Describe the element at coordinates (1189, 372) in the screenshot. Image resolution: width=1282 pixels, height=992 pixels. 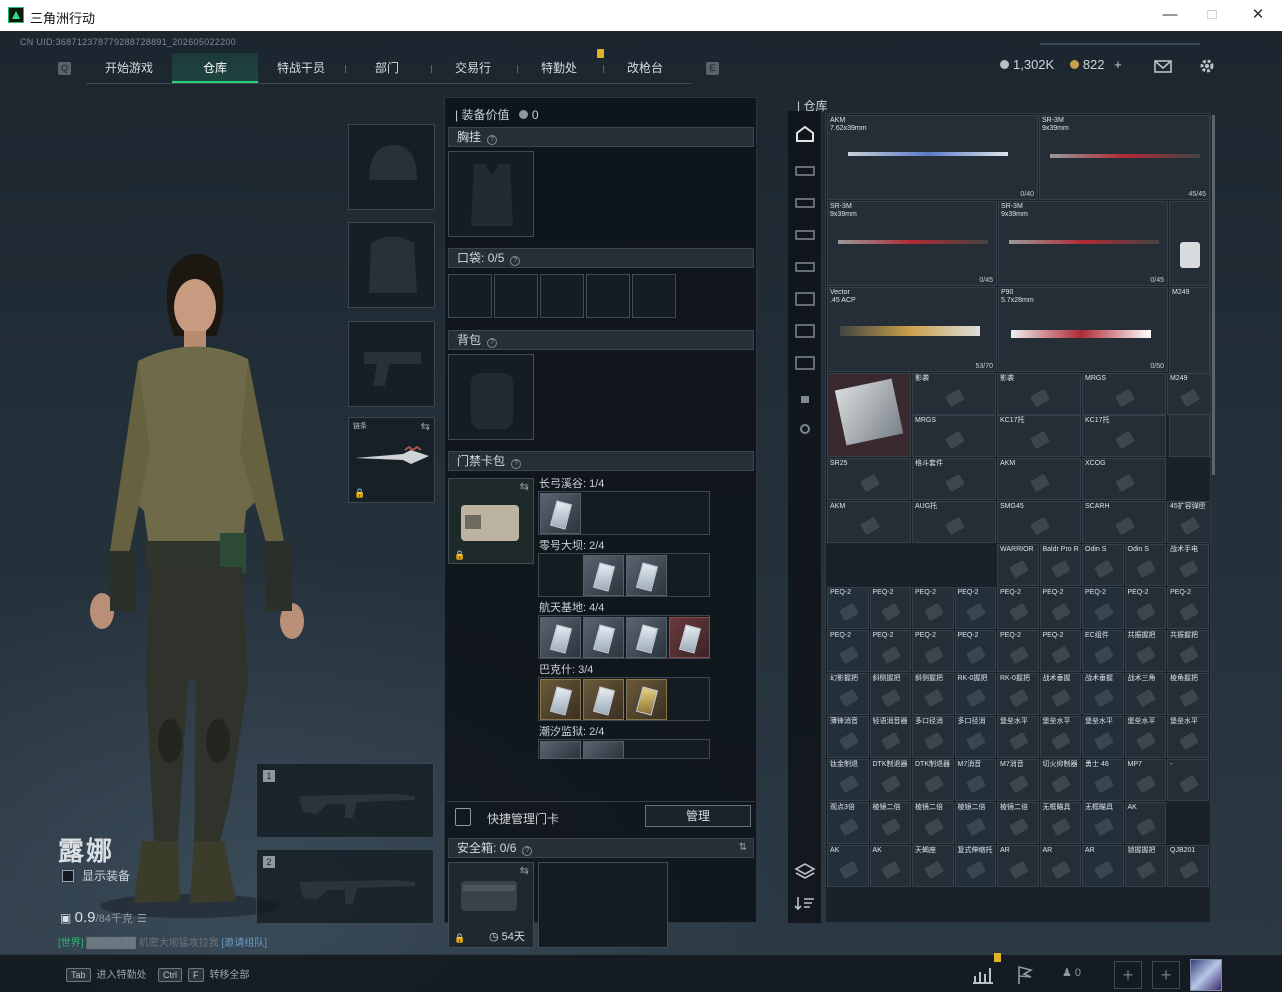
I see `warehouse-item-m249: M249` at that location.